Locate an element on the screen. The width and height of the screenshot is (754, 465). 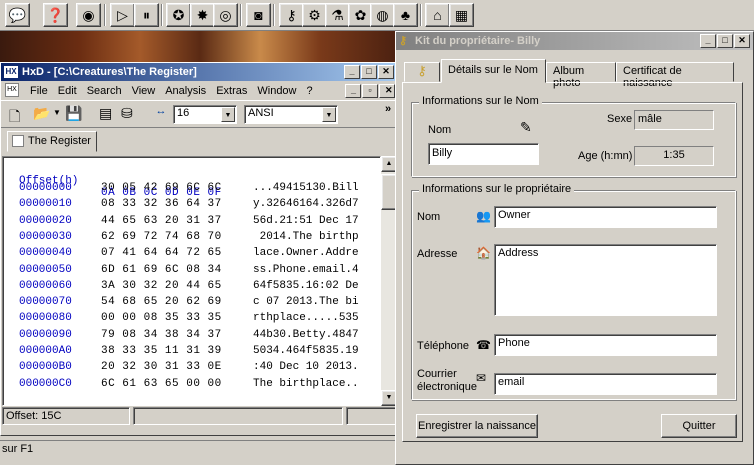
quit-button: Quitter is located at coordinates (699, 426).